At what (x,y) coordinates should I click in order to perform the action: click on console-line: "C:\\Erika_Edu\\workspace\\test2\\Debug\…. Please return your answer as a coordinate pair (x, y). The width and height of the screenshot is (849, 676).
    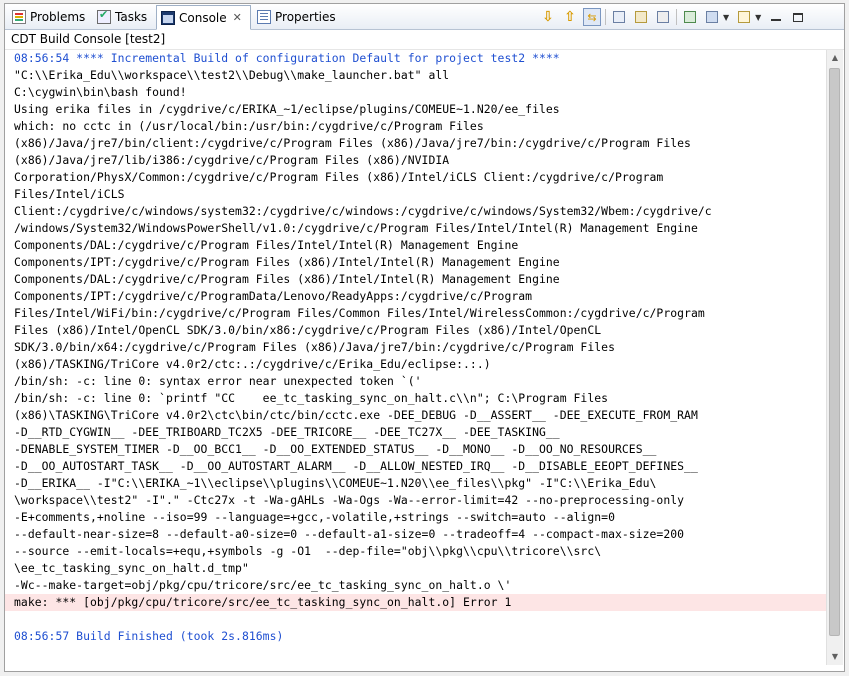
    Looking at the image, I should click on (232, 75).